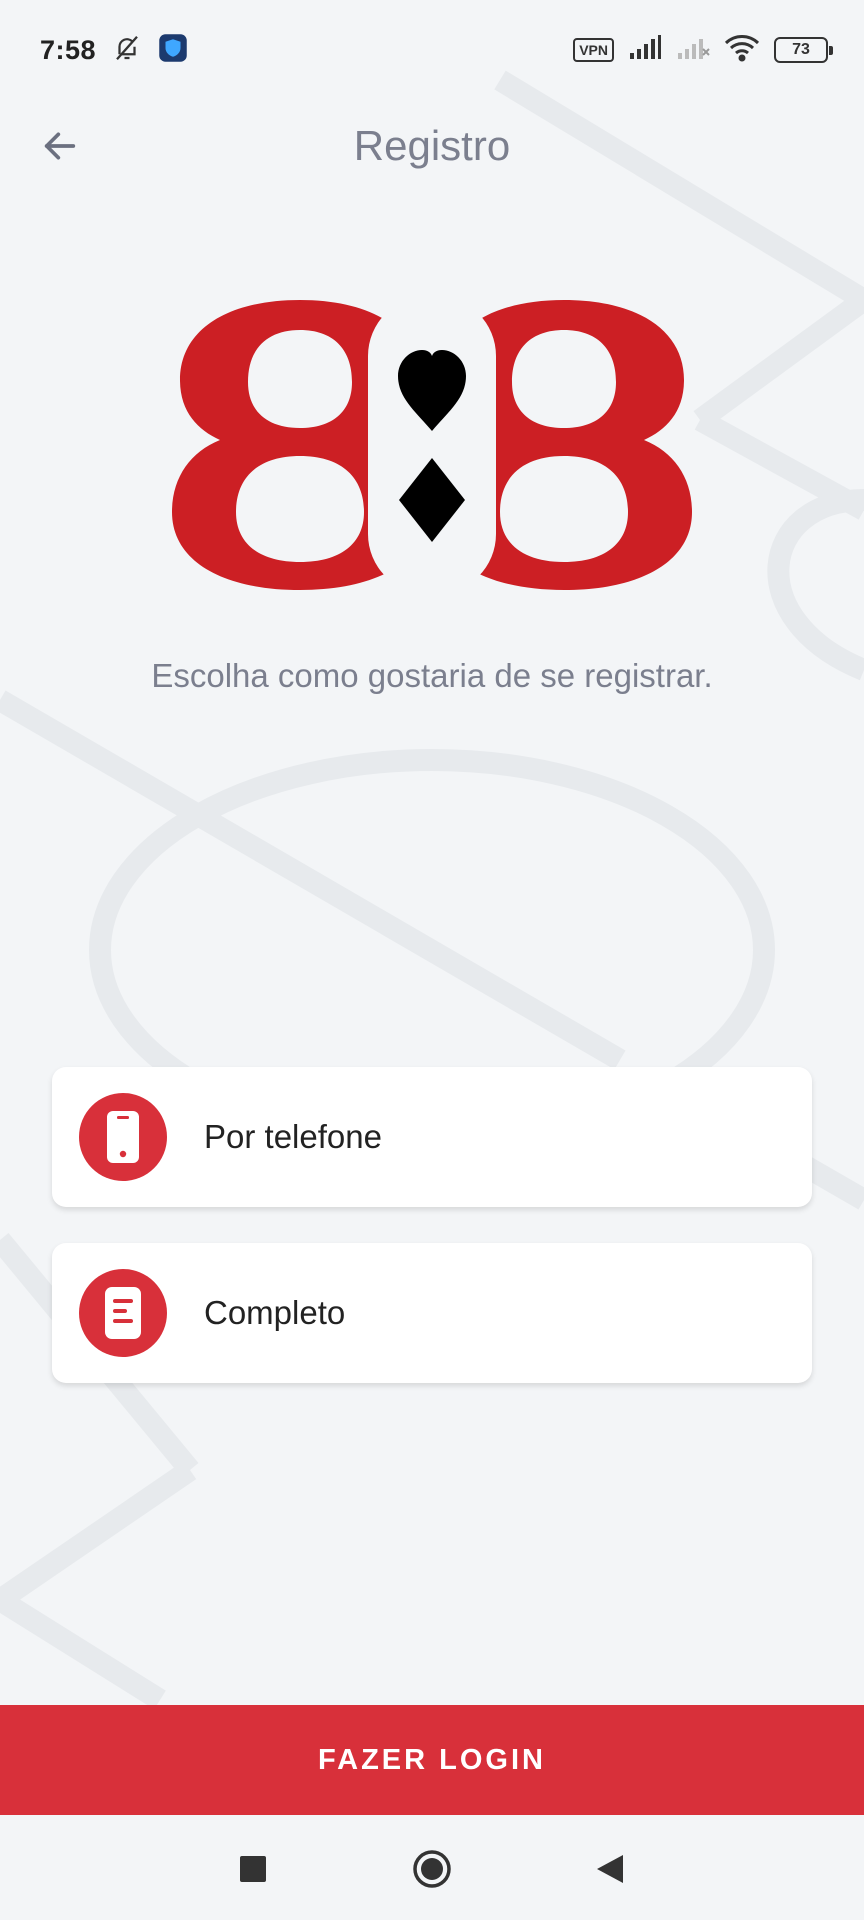  What do you see at coordinates (693, 50) in the screenshot?
I see `signal-off-icon` at bounding box center [693, 50].